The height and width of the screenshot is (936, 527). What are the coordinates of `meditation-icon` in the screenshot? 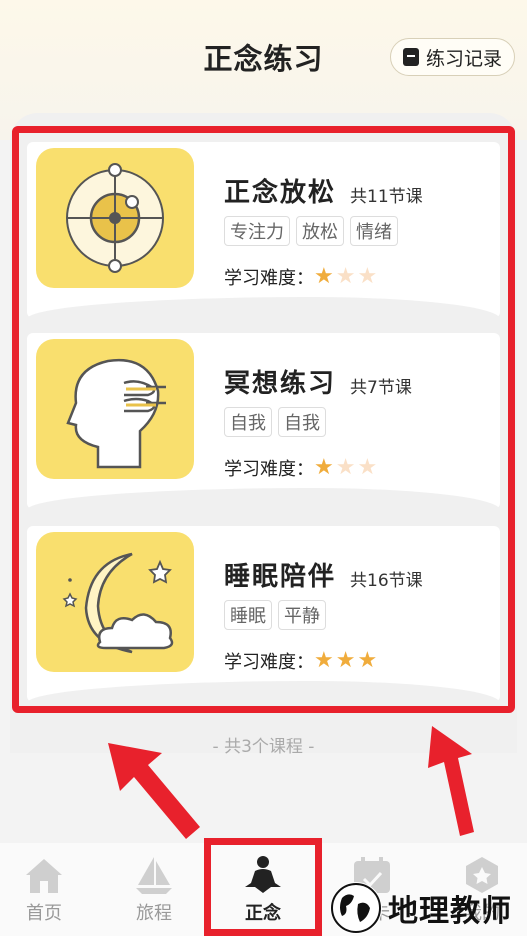 It's located at (263, 874).